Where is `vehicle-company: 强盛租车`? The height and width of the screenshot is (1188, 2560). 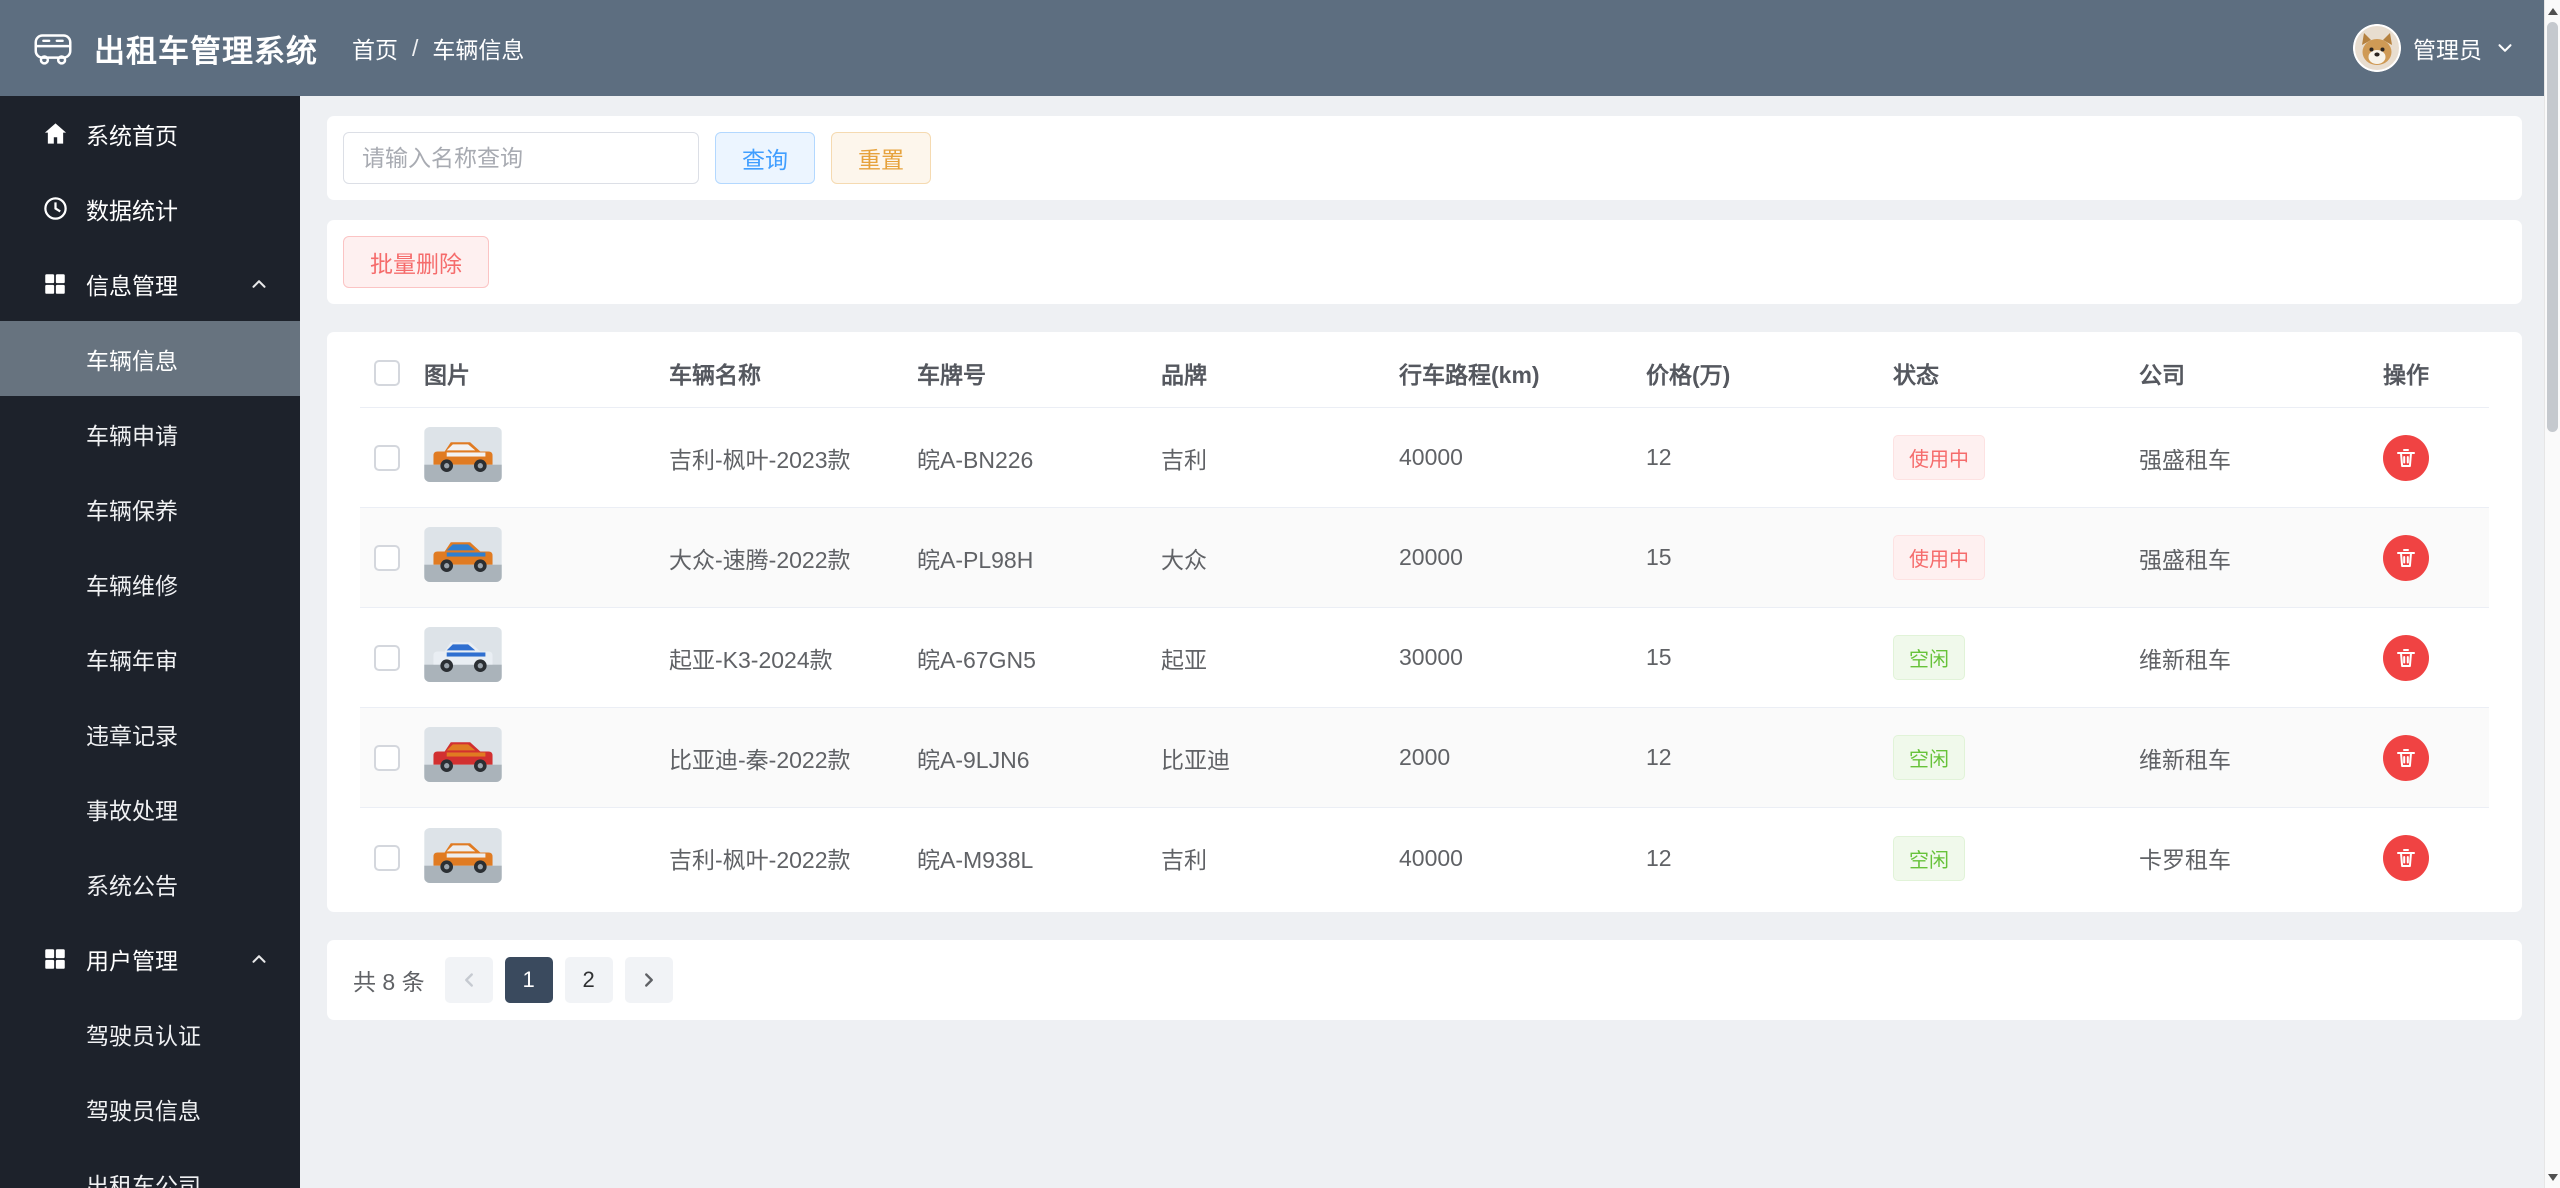
vehicle-company: 强盛租车 is located at coordinates (2185, 459).